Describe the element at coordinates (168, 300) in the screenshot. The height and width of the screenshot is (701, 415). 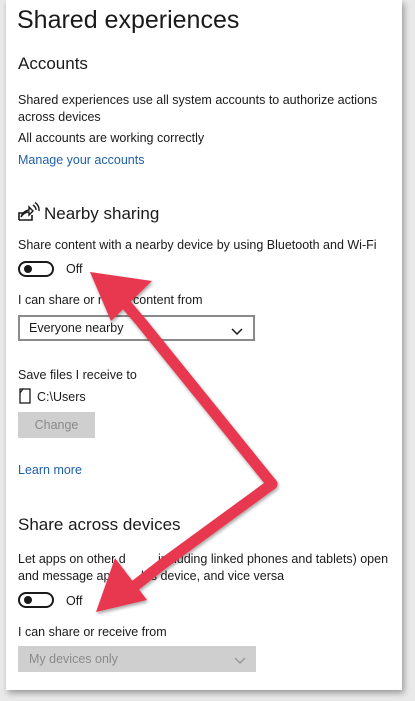
I see `nearby-share-from-label-tail: content from` at that location.